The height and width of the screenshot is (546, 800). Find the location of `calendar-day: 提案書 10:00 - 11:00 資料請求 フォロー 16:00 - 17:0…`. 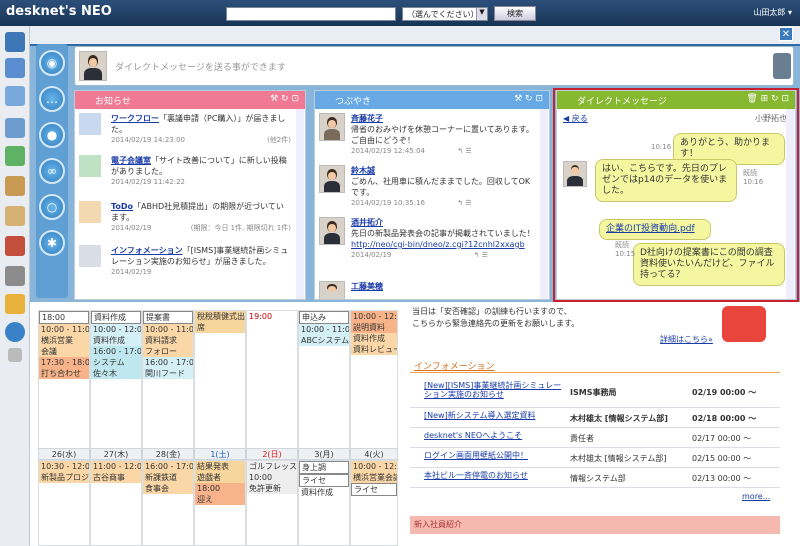

calendar-day: 提案書 10:00 - 11:00 資料請求 フォロー 16:00 - 17:0… is located at coordinates (168, 384).